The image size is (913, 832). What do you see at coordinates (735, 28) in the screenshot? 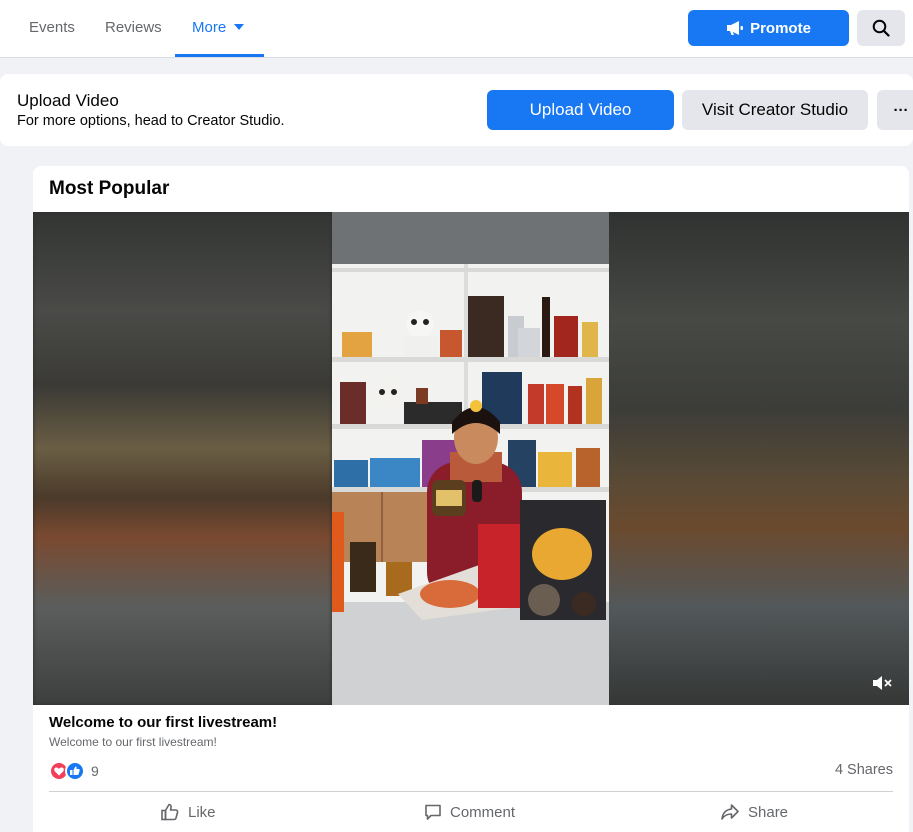
I see `megaphone-icon` at bounding box center [735, 28].